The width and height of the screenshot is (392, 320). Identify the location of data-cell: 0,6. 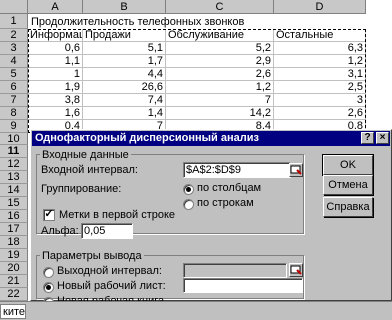
(55, 48).